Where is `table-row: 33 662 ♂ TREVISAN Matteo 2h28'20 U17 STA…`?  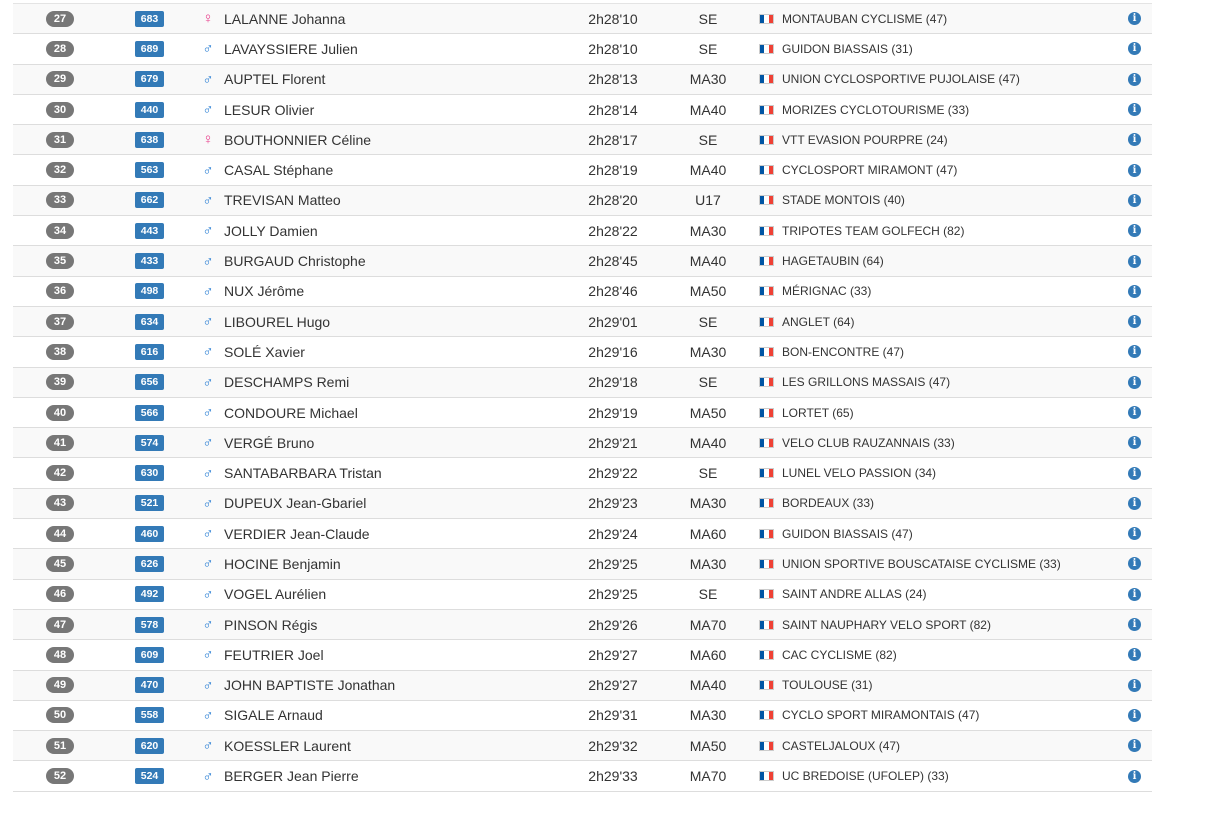
table-row: 33 662 ♂ TREVISAN Matteo 2h28'20 U17 STA… is located at coordinates (582, 201).